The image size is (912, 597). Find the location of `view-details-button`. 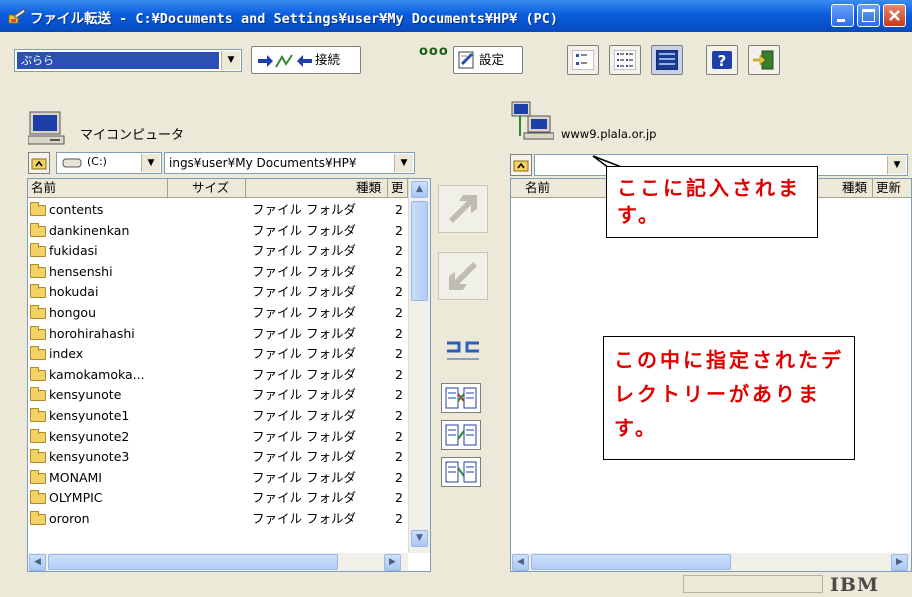

view-details-button is located at coordinates (667, 60).